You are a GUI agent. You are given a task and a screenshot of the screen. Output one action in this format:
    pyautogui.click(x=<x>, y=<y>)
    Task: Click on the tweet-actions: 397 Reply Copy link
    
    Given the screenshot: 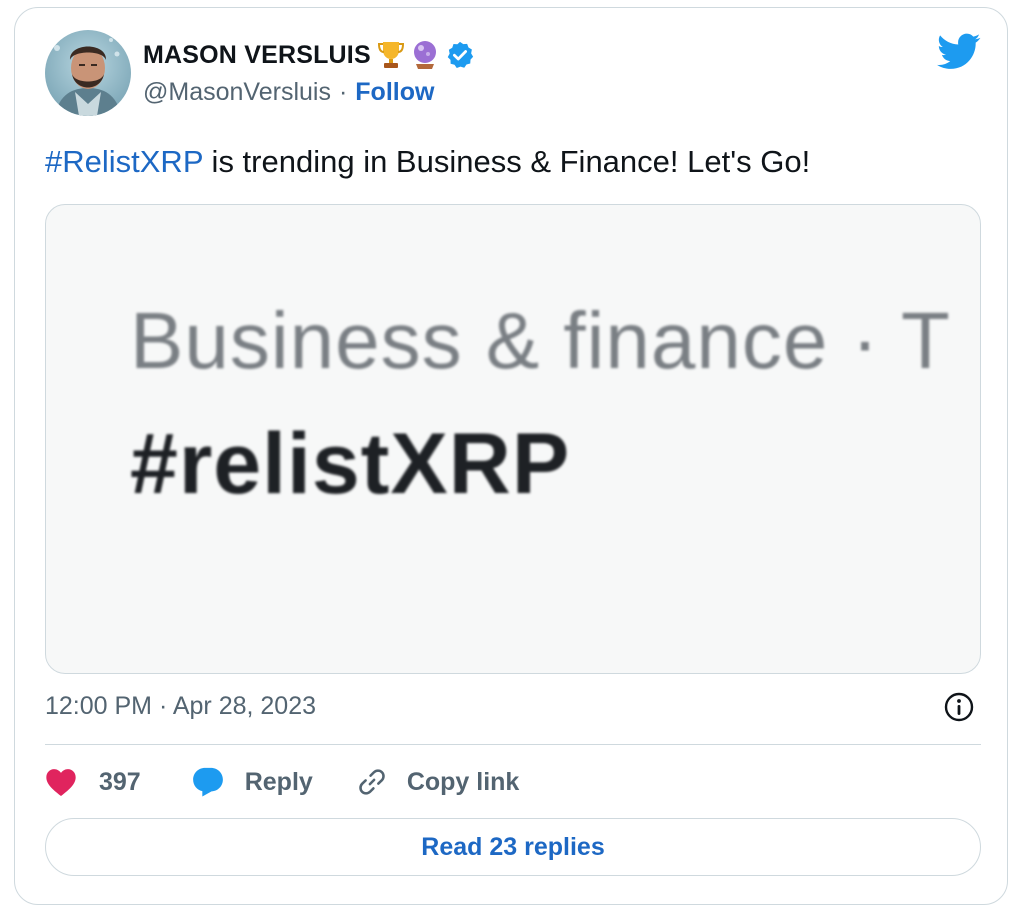 What is the action you would take?
    pyautogui.click(x=282, y=782)
    